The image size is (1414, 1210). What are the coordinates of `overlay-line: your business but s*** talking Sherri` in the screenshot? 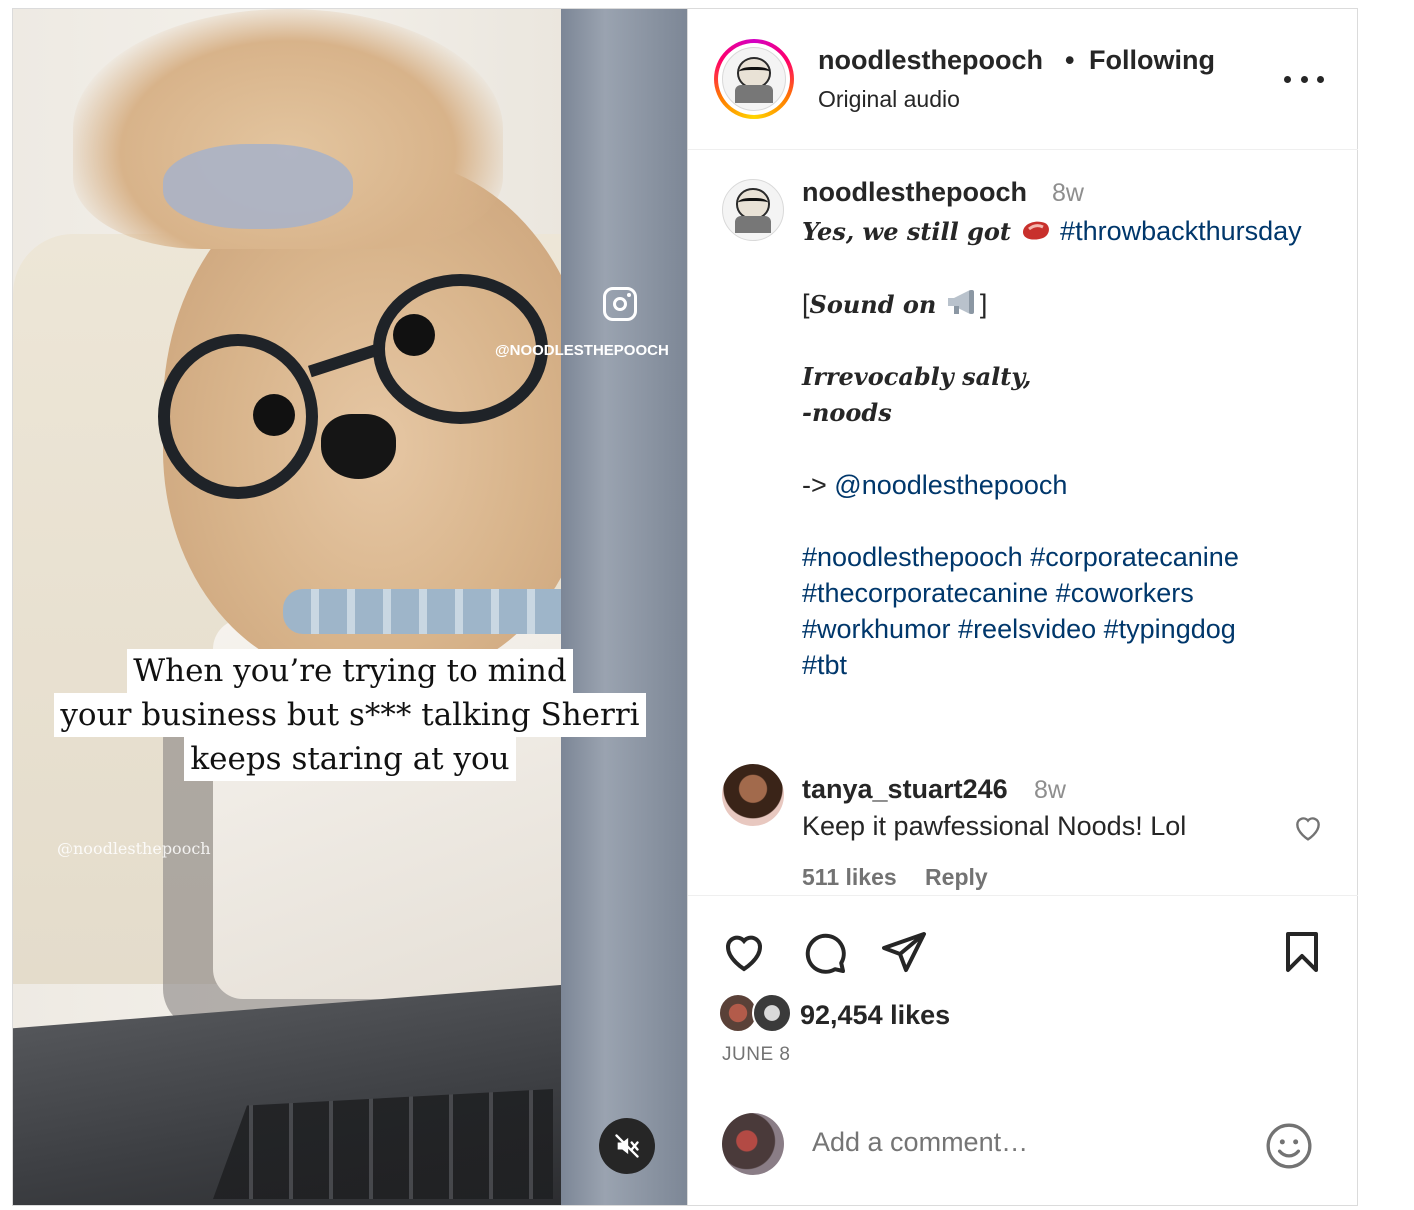 It's located at (350, 715).